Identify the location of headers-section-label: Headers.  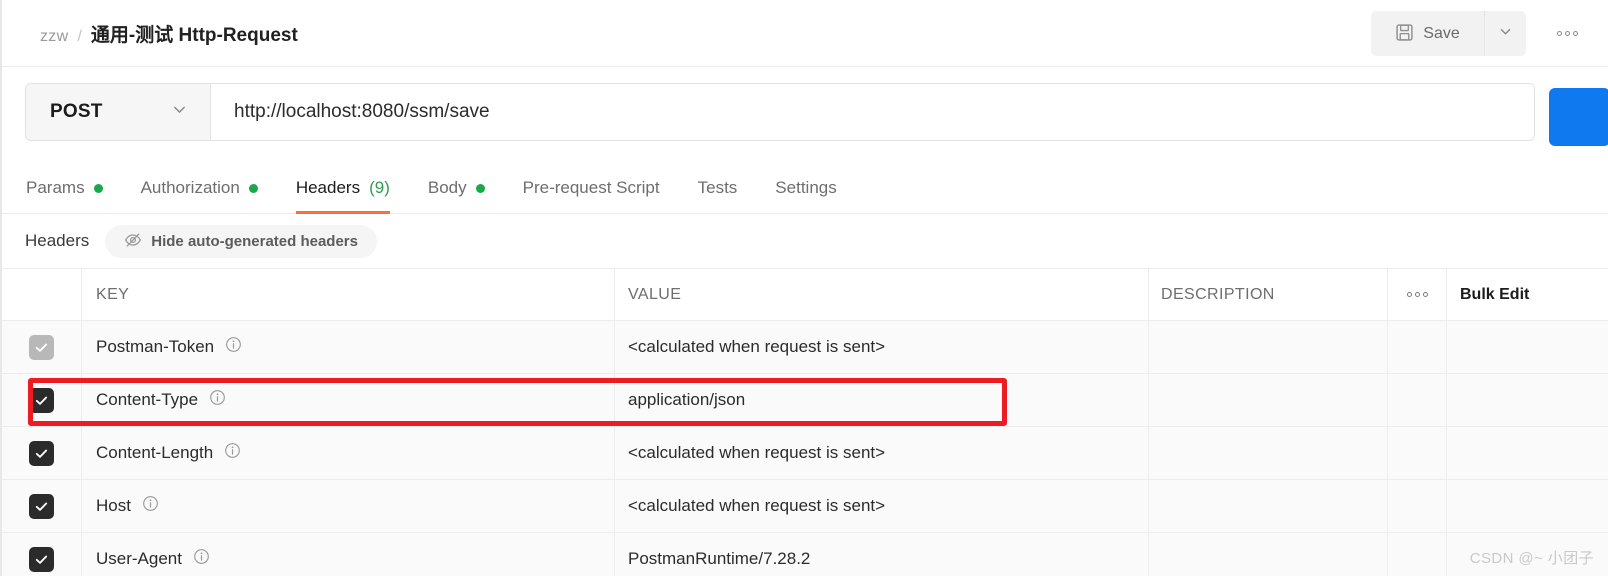
(57, 240).